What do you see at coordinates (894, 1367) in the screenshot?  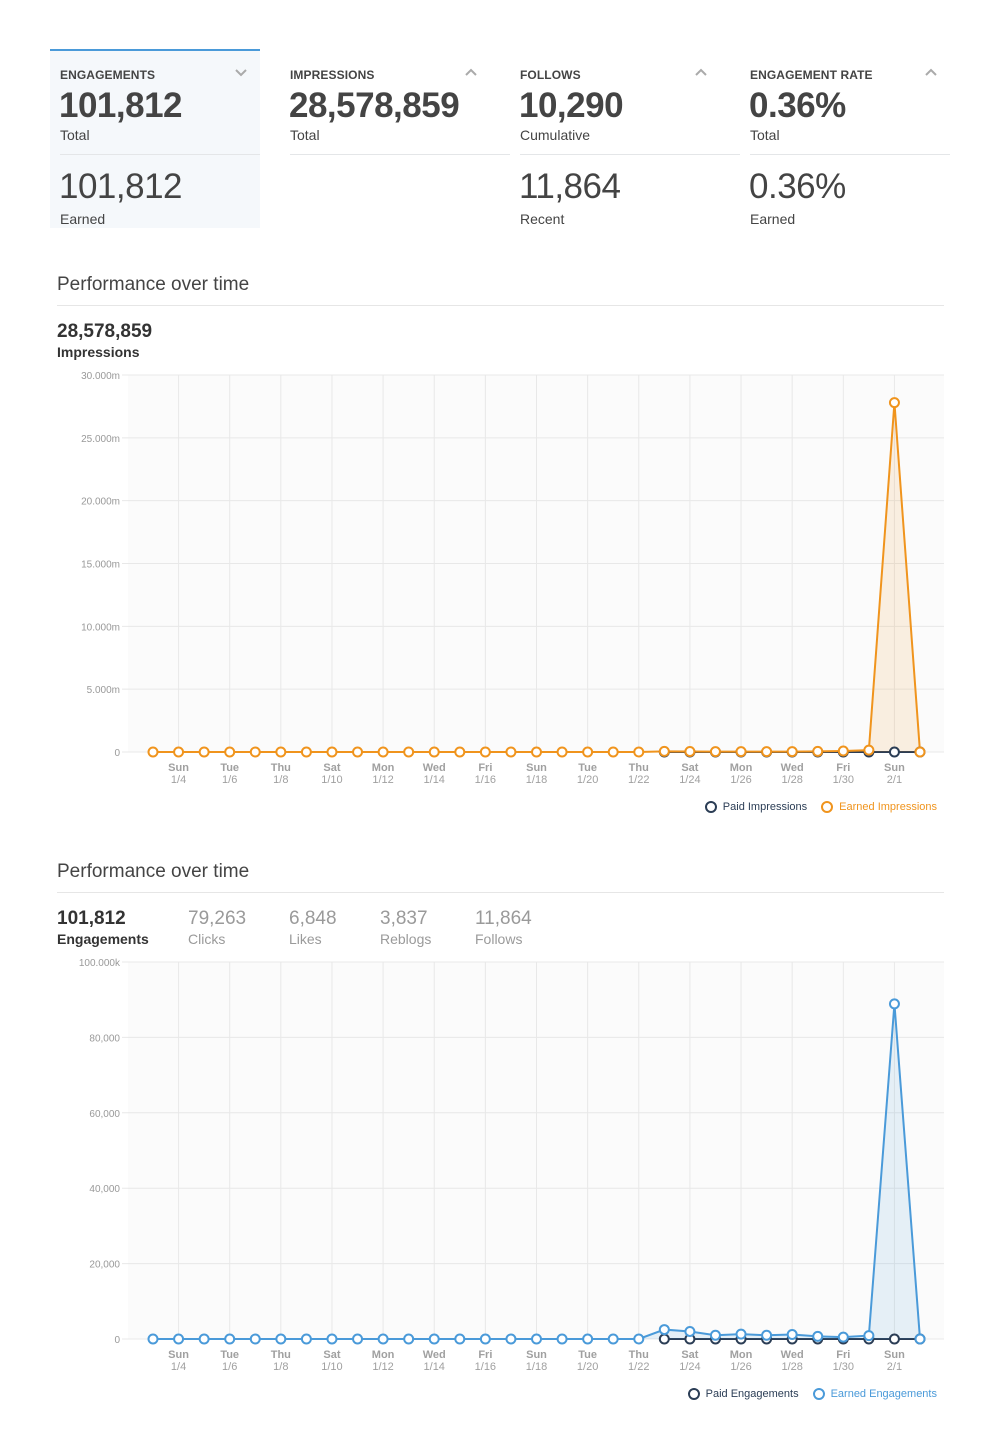 I see `x-tick-date: 2/1` at bounding box center [894, 1367].